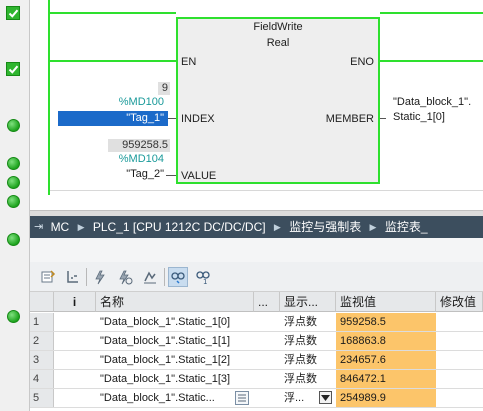  I want to click on row-number: 2, so click(42, 341).